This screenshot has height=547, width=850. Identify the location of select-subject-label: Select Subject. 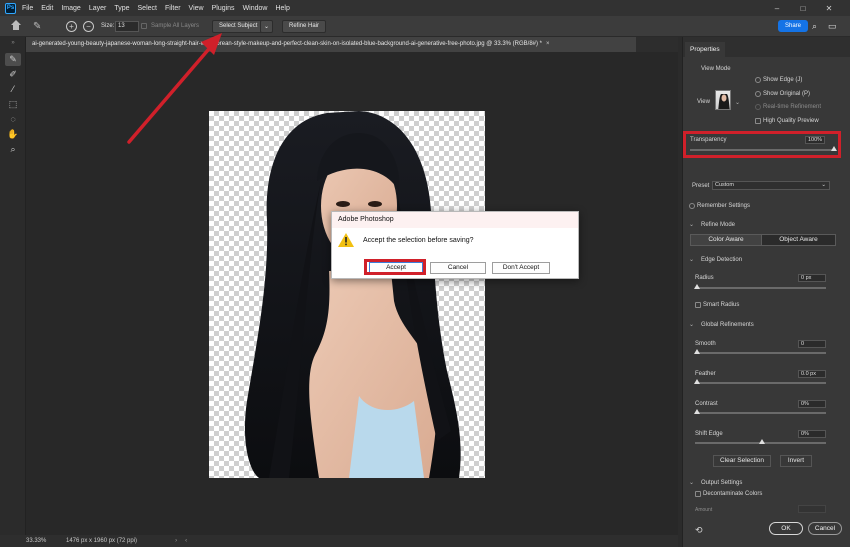
(238, 26).